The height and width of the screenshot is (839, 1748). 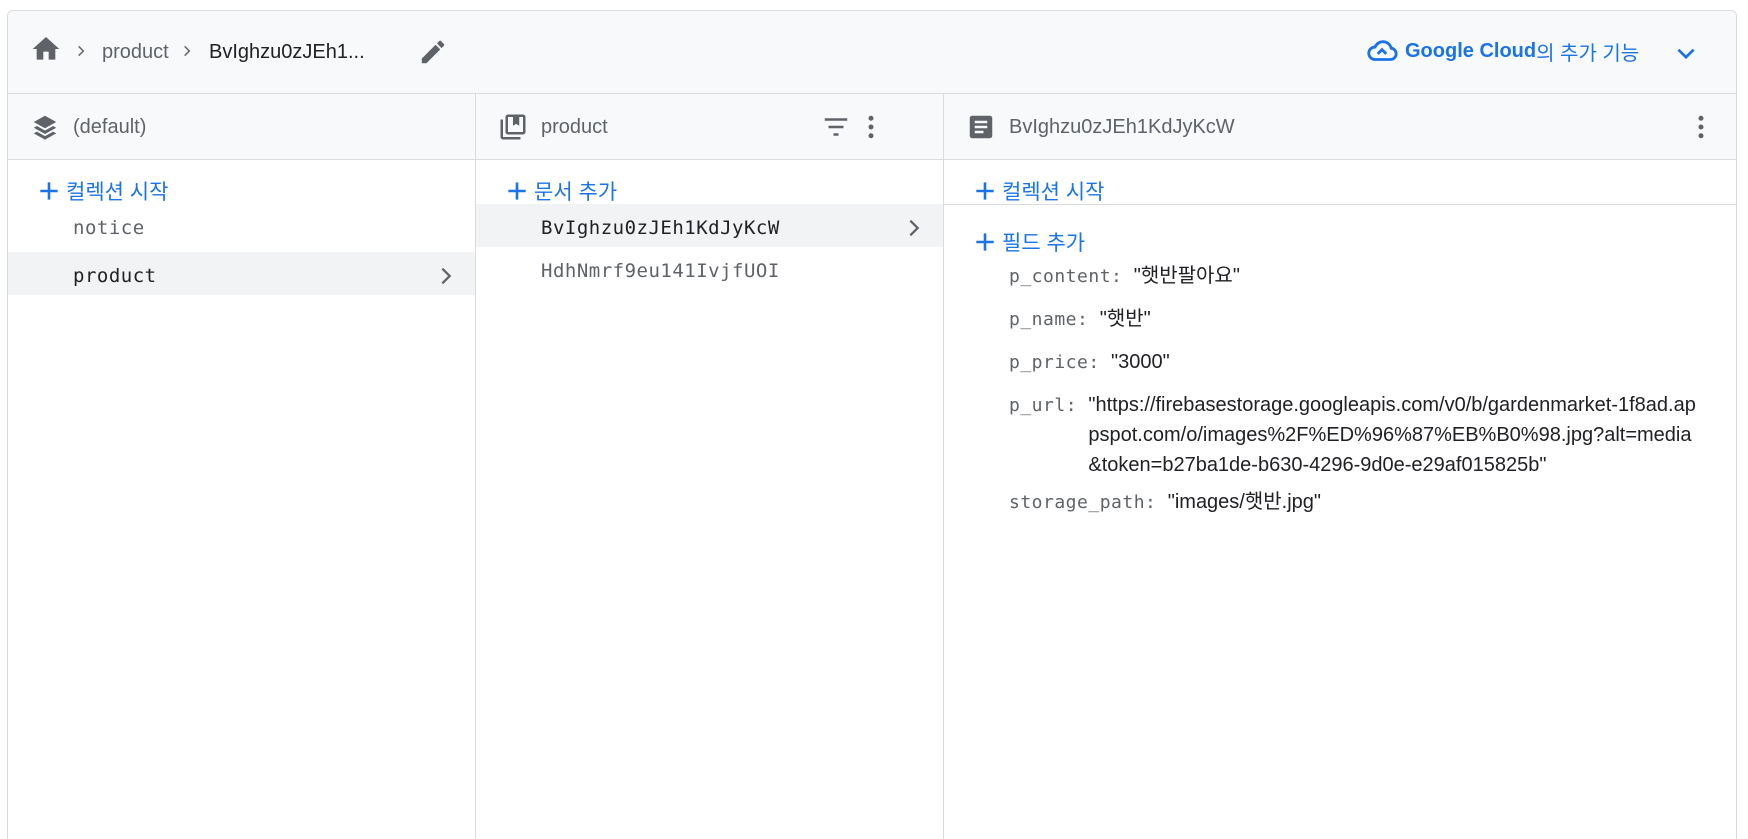 I want to click on field-value: "햇반팔아요", so click(x=1186, y=276).